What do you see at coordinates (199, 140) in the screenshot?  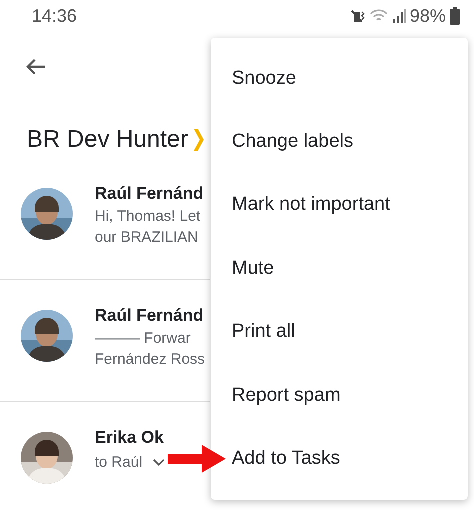 I see `importance-marker-icon` at bounding box center [199, 140].